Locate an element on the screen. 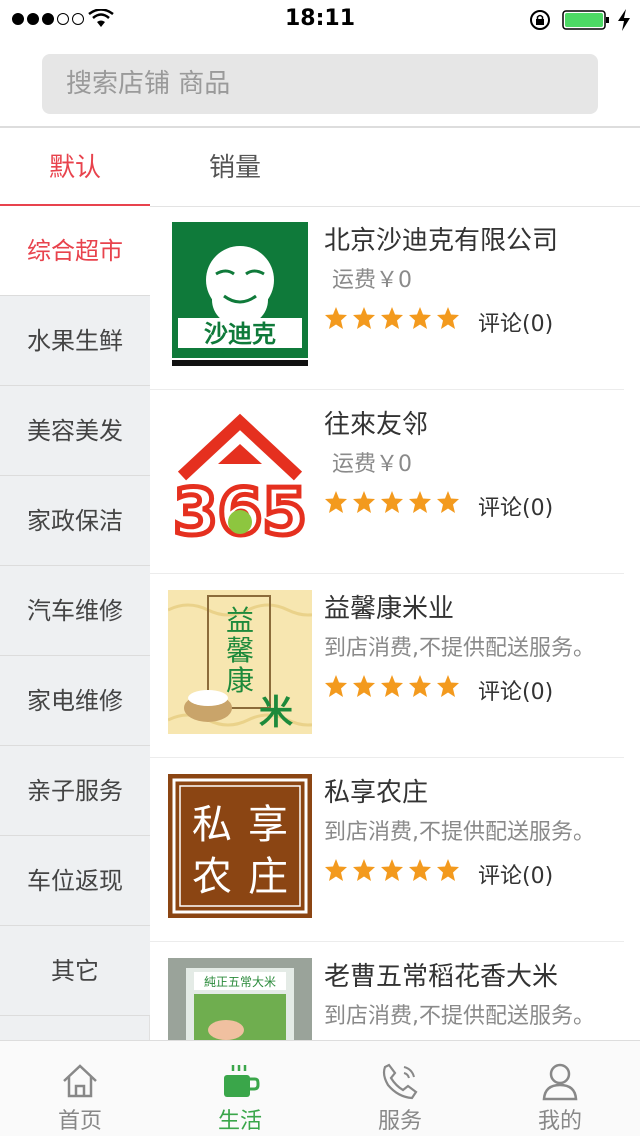  status-bar: 18:11 is located at coordinates (320, 20).